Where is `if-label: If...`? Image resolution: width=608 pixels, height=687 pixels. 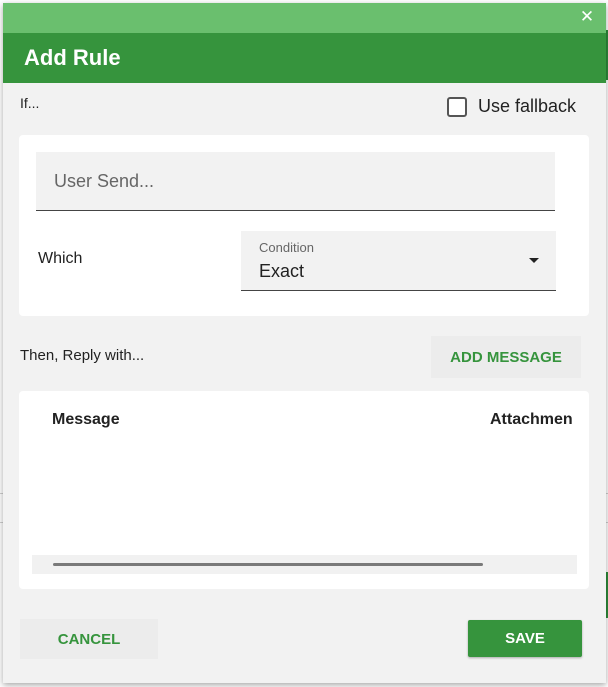 if-label: If... is located at coordinates (30, 103).